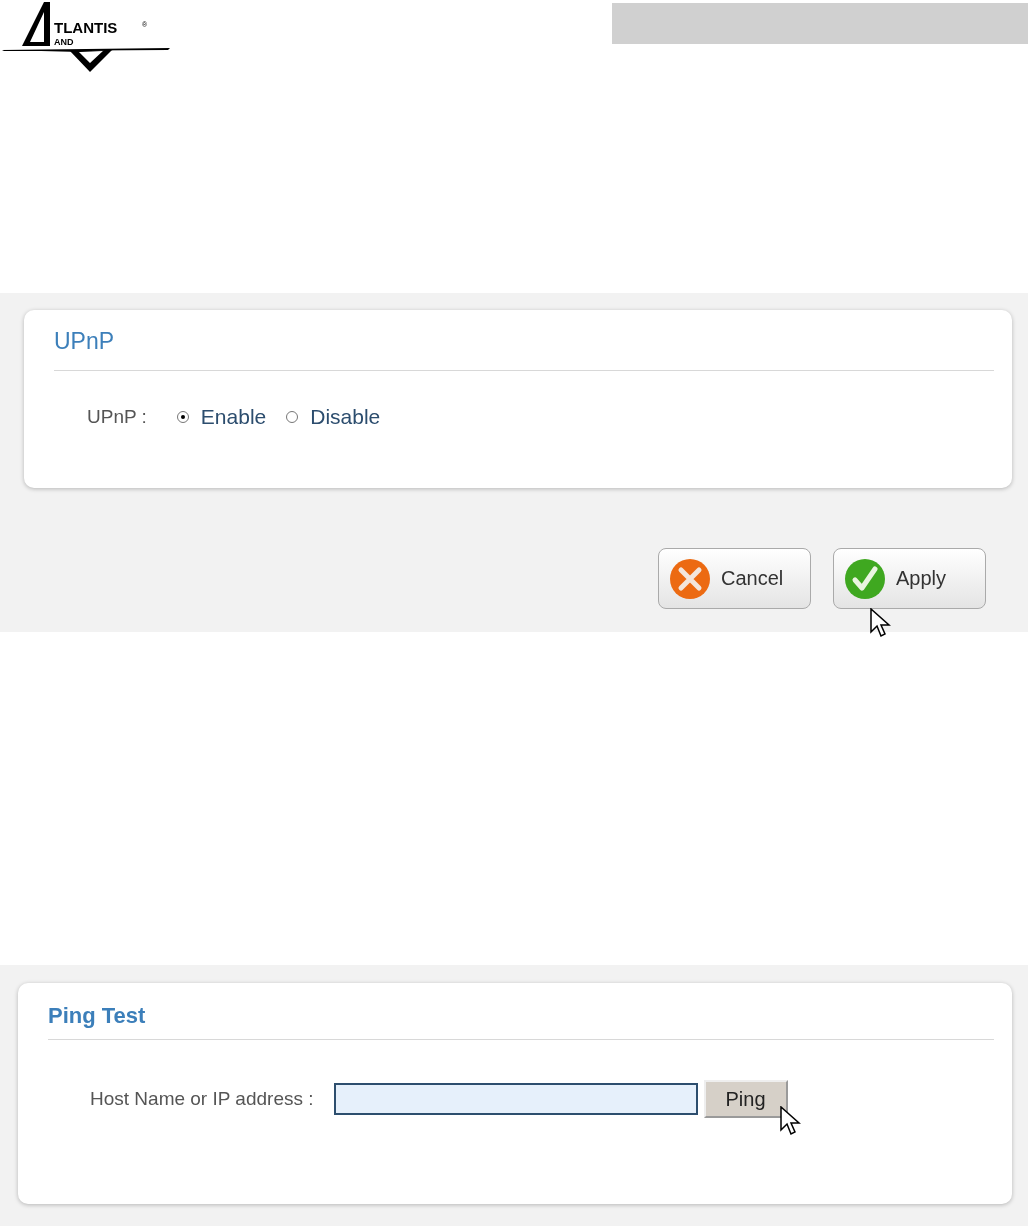 This screenshot has width=1028, height=1226. What do you see at coordinates (515, 1099) in the screenshot?
I see `host-input-field` at bounding box center [515, 1099].